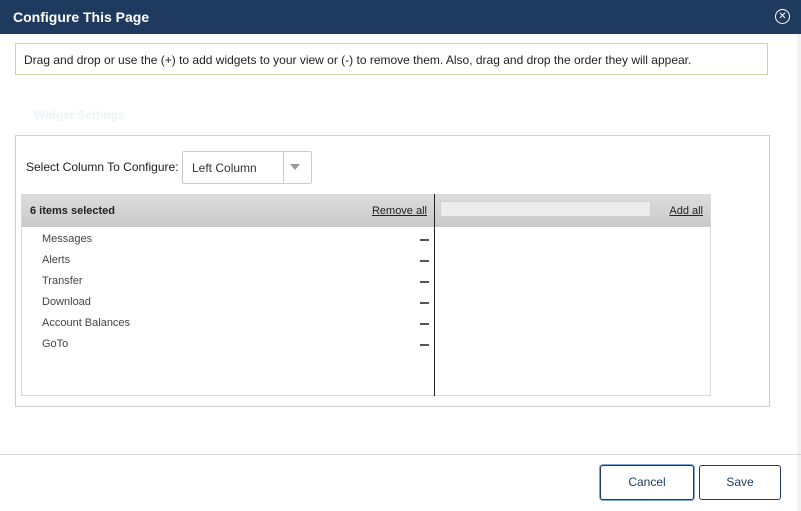  What do you see at coordinates (228, 283) in the screenshot?
I see `list-item: Transfer` at bounding box center [228, 283].